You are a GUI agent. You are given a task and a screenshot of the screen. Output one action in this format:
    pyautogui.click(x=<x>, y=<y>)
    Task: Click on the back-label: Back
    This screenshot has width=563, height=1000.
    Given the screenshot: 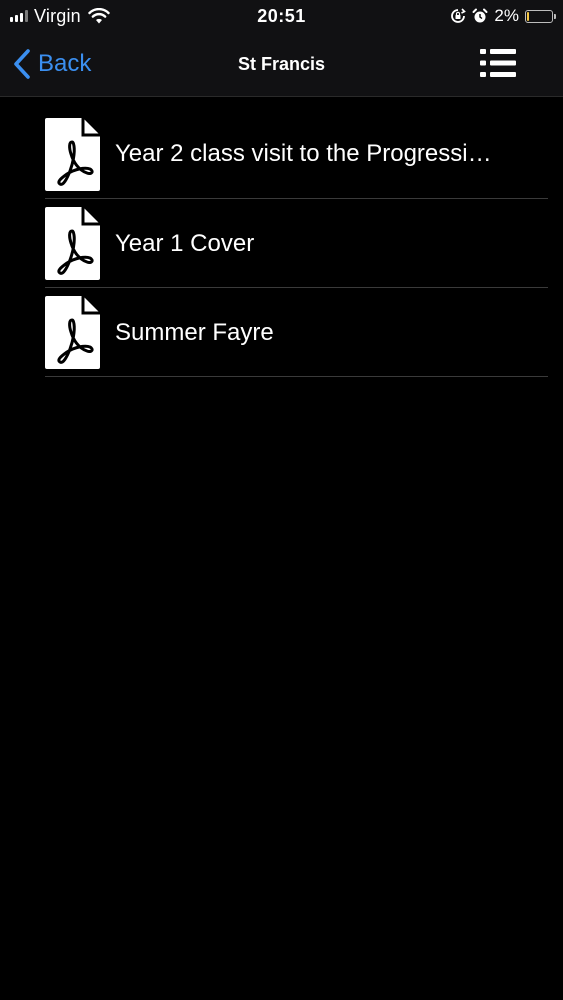 What is the action you would take?
    pyautogui.click(x=65, y=63)
    